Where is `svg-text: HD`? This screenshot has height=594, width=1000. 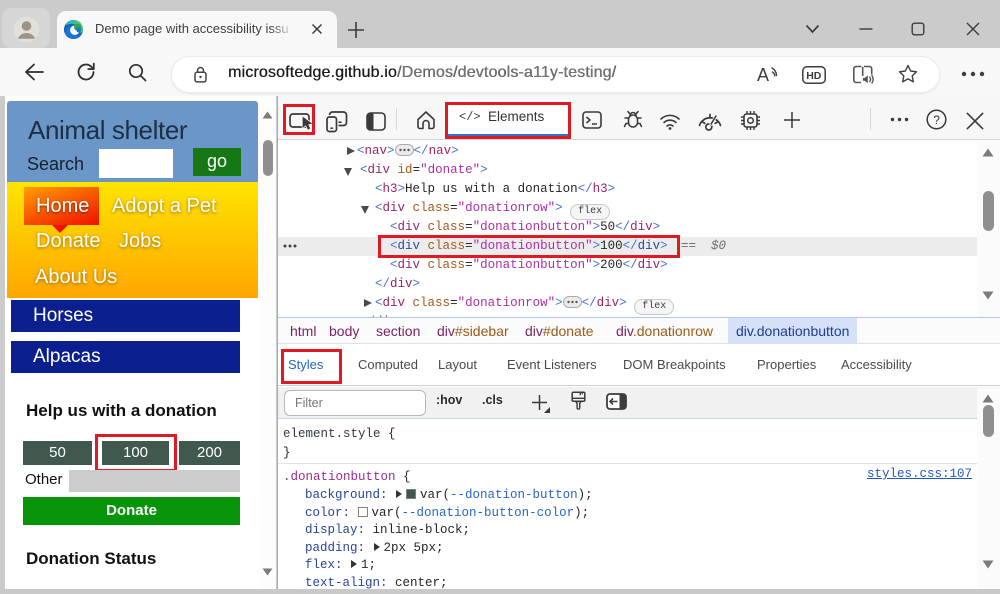 svg-text: HD is located at coordinates (814, 76).